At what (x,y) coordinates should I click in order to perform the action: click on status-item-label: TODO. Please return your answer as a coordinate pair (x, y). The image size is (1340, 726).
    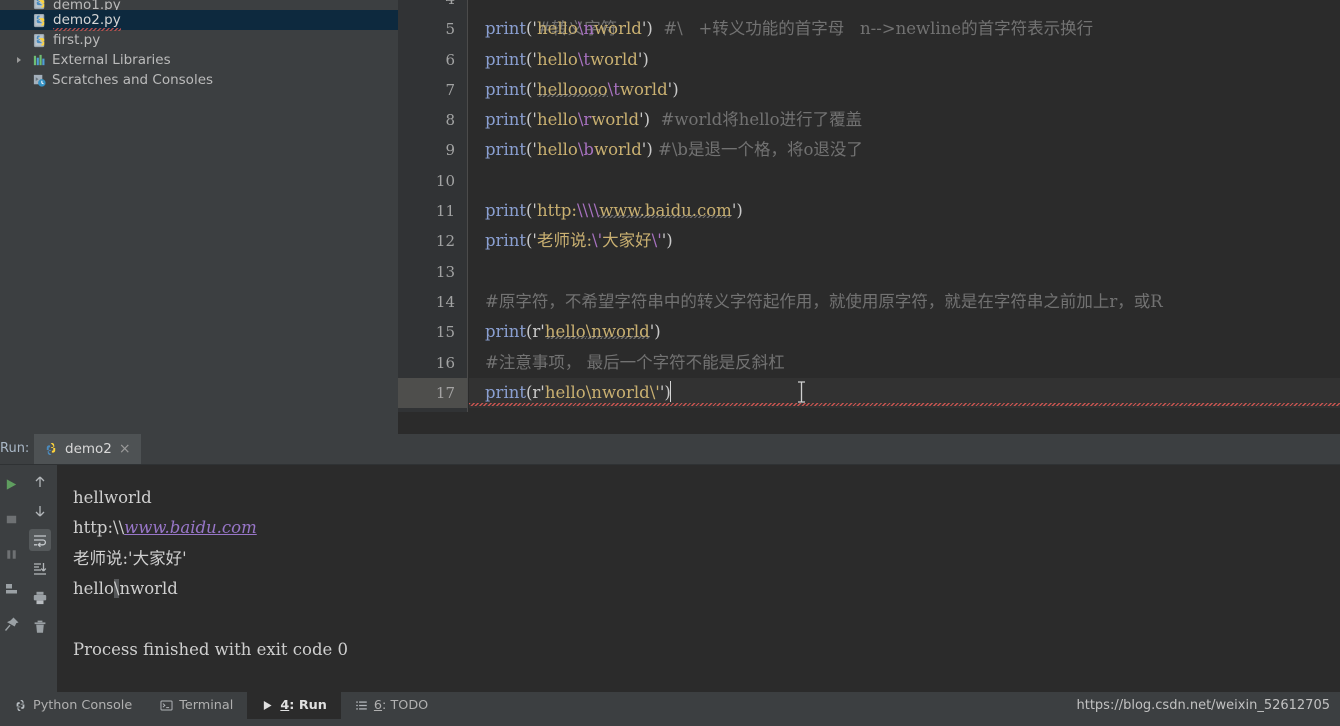
    Looking at the image, I should click on (409, 705).